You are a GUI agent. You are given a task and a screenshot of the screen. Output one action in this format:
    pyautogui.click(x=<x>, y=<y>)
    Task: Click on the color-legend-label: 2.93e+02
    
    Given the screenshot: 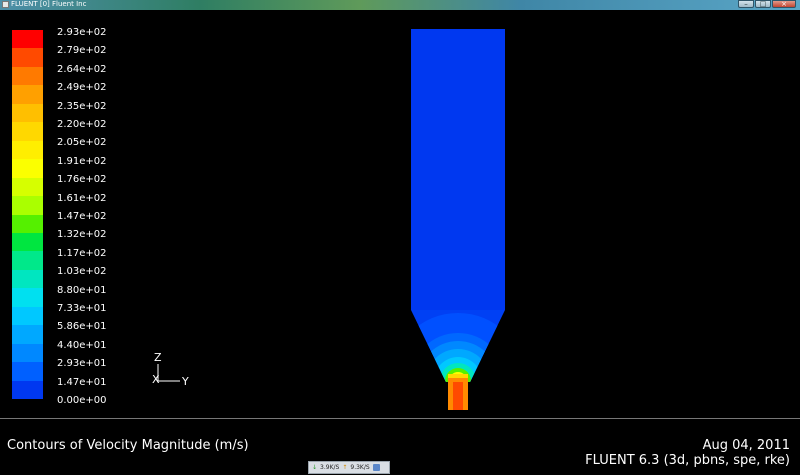 What is the action you would take?
    pyautogui.click(x=82, y=32)
    